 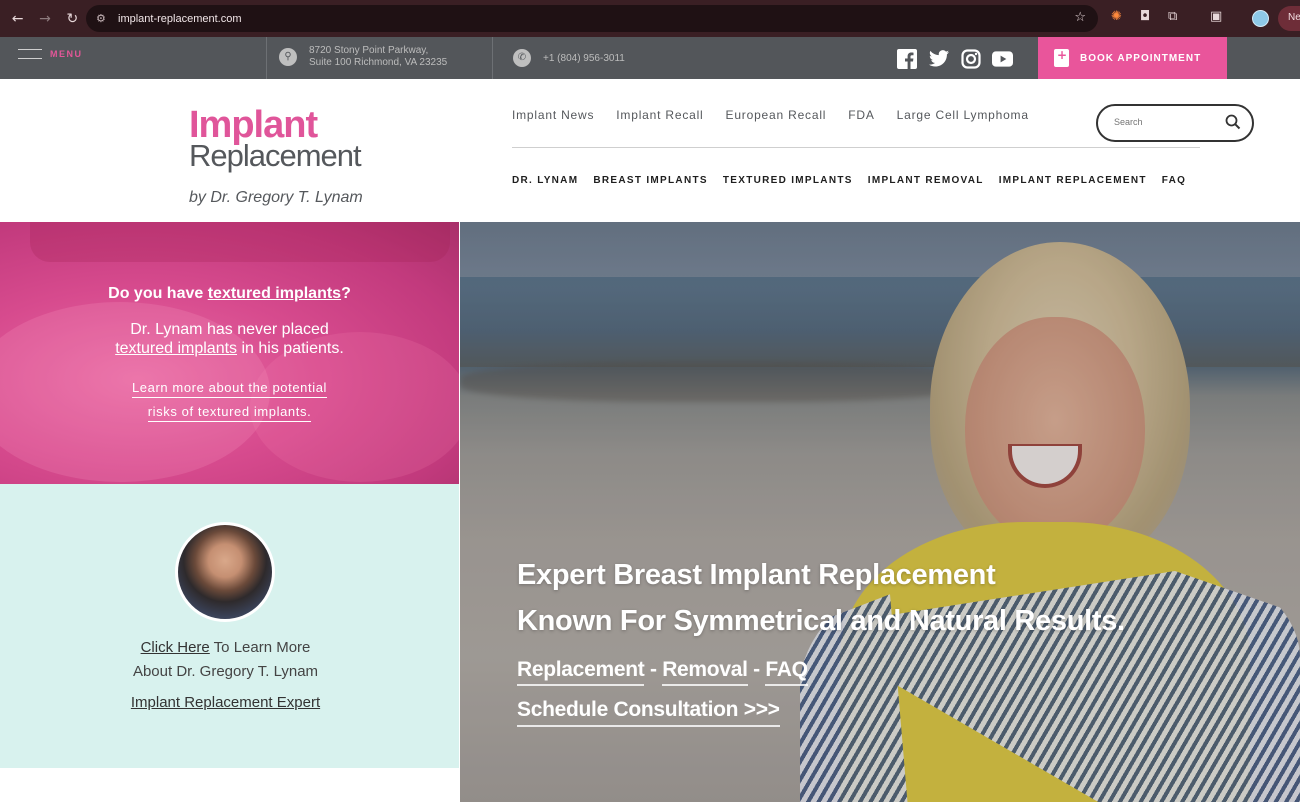 What do you see at coordinates (592, 18) in the screenshot?
I see `address-bar: ⚙ implant-replacement.com ☆` at bounding box center [592, 18].